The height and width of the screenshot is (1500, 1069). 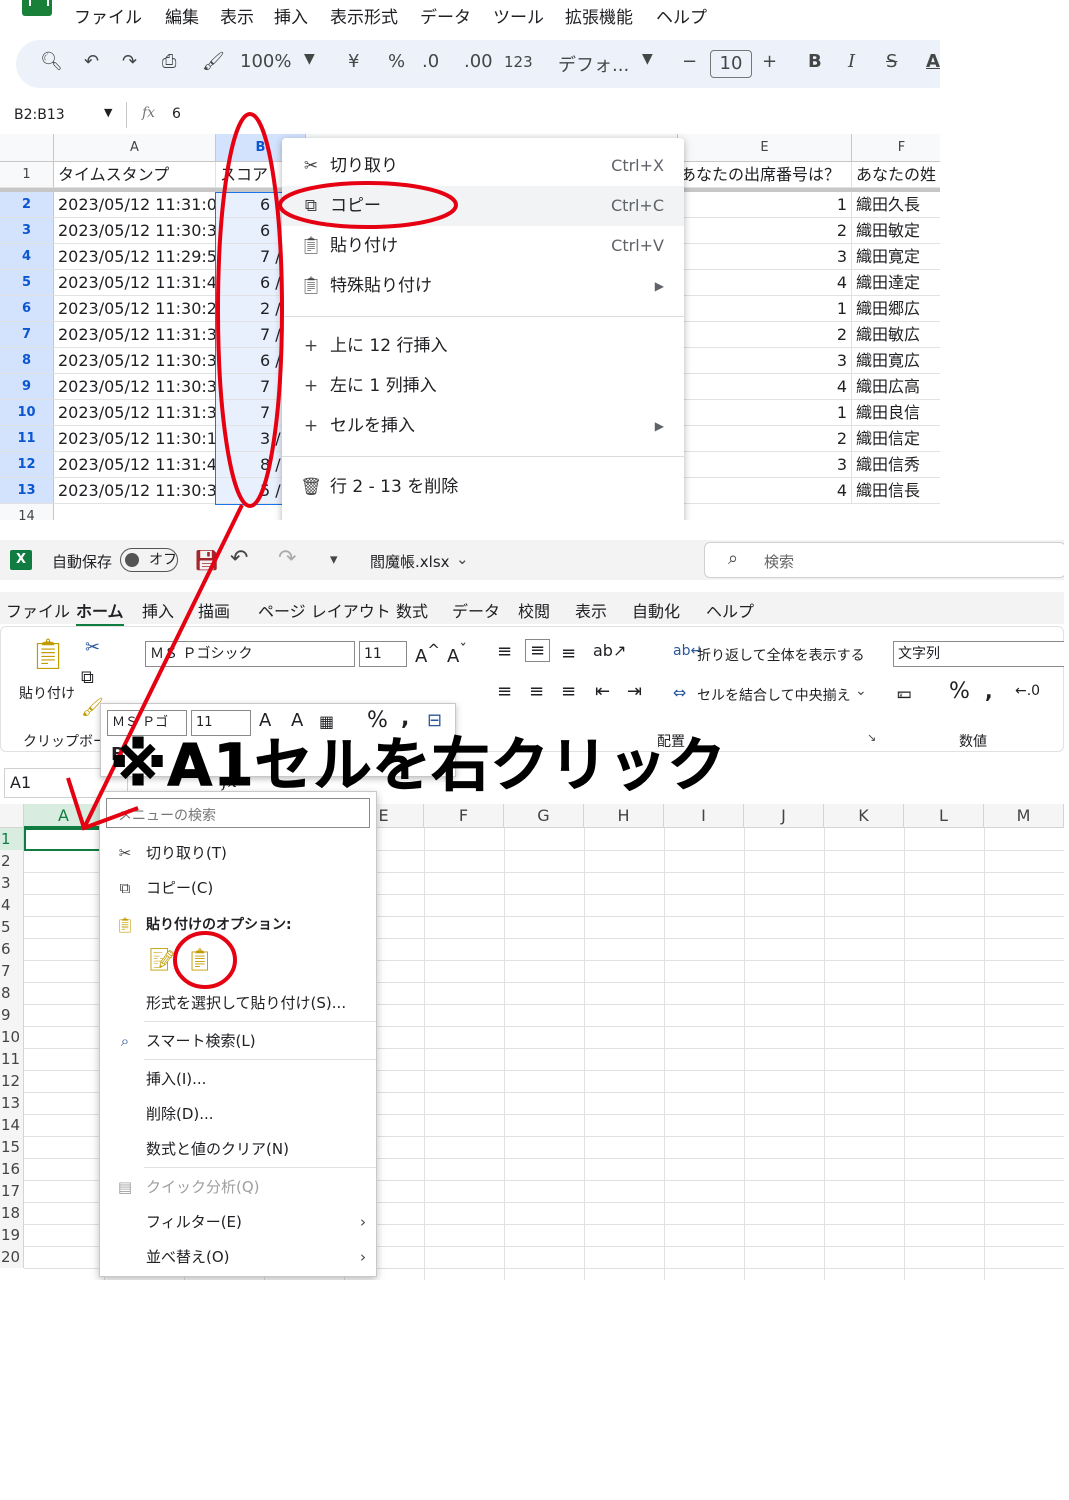 What do you see at coordinates (12, 1257) in the screenshot?
I see `row-header: 20` at bounding box center [12, 1257].